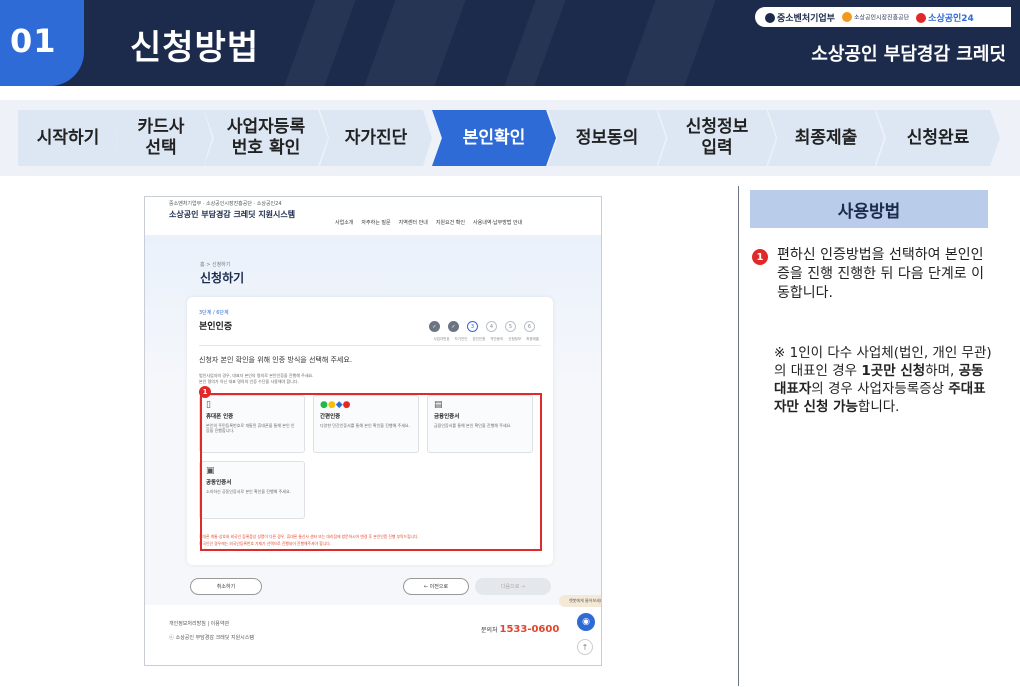  I want to click on contact-phone: 문의처 1533-0600, so click(520, 629).